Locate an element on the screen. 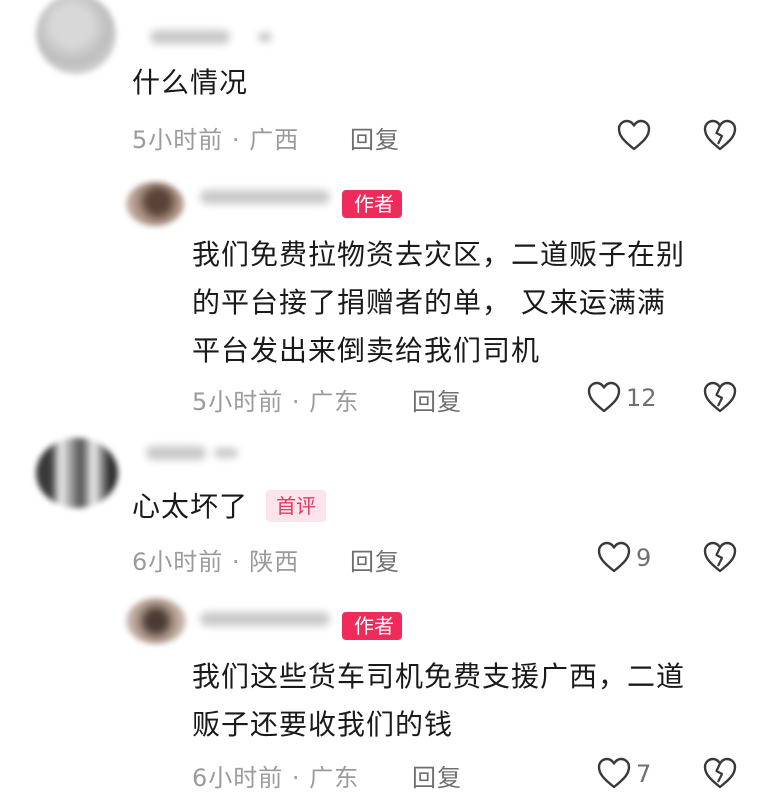  comment-meta: 6小时前 · 陕西 is located at coordinates (215, 559).